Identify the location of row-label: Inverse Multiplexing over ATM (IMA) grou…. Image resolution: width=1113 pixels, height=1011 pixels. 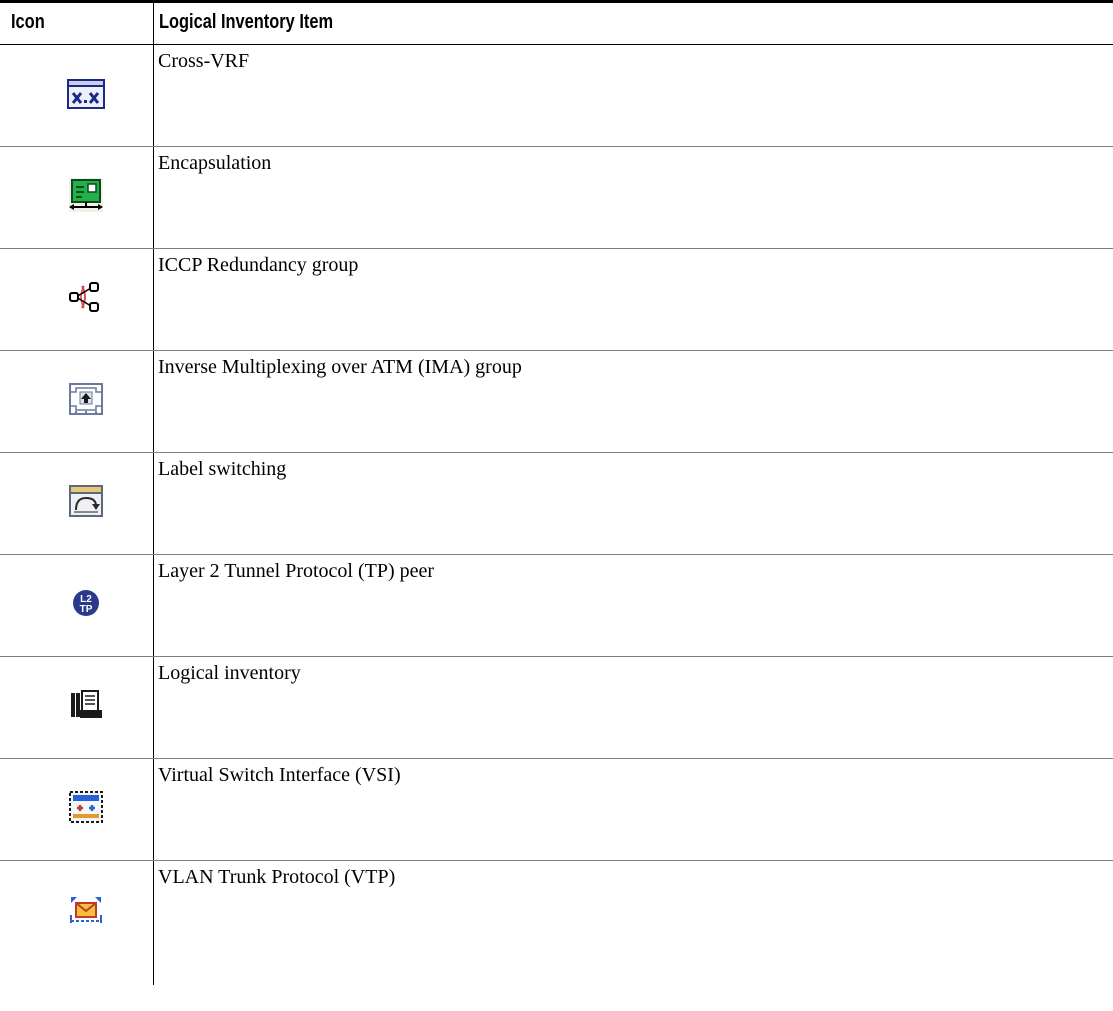
(340, 367).